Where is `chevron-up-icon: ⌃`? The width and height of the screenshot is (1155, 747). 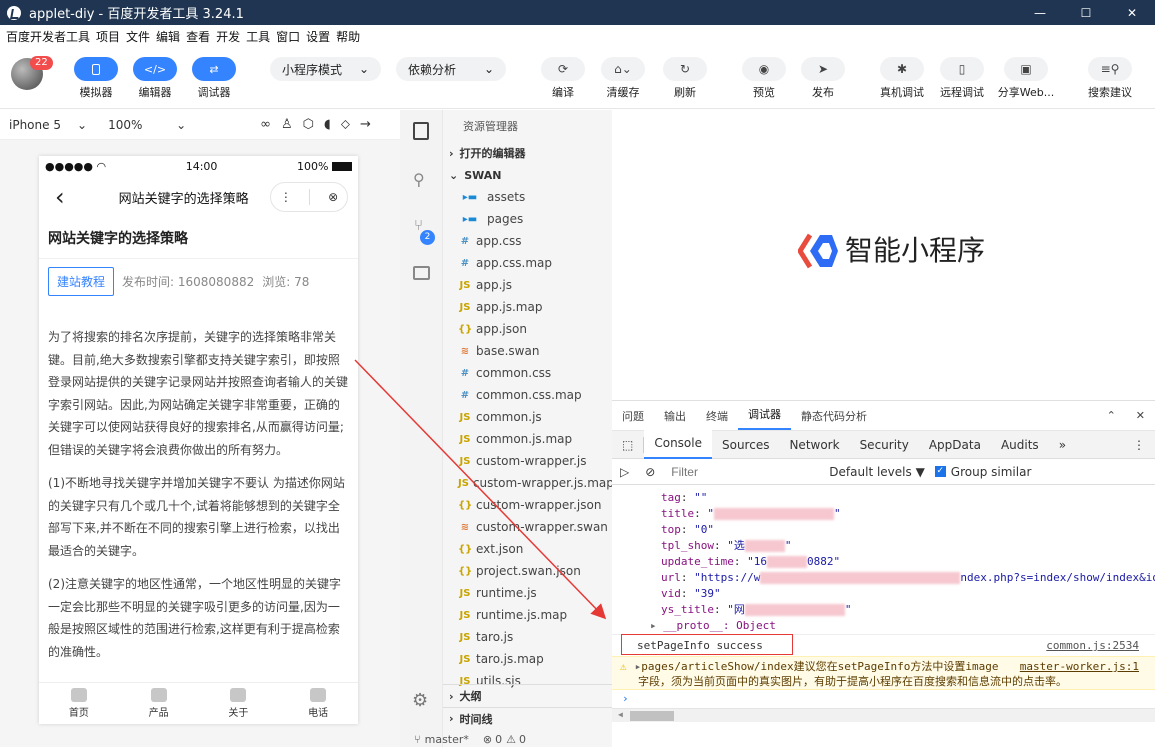 chevron-up-icon: ⌃ is located at coordinates (1111, 415).